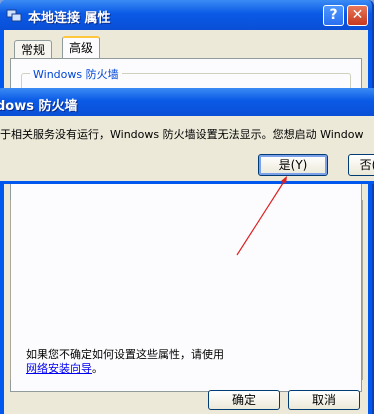  I want to click on close-button: ✕, so click(357, 15).